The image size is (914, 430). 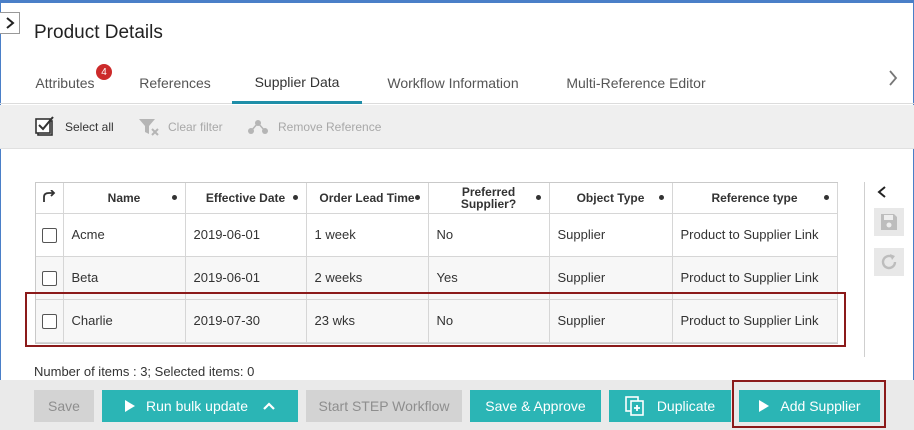 I want to click on tab-label: Supplier Data, so click(x=297, y=81).